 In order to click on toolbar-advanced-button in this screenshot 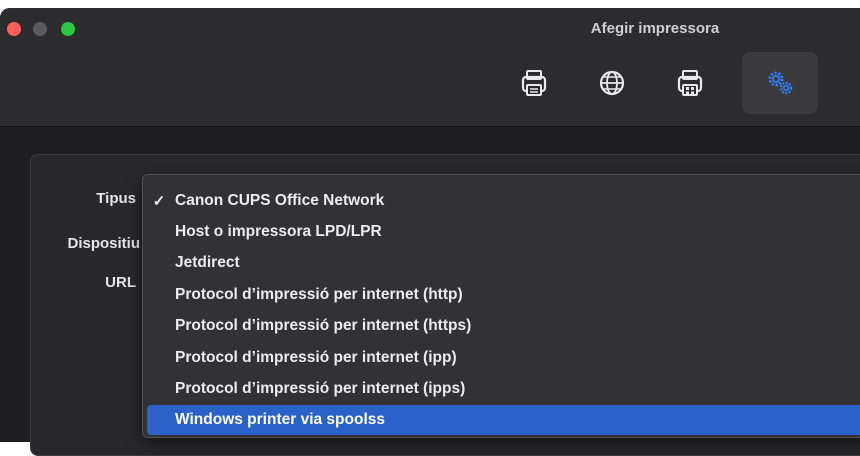, I will do `click(780, 83)`.